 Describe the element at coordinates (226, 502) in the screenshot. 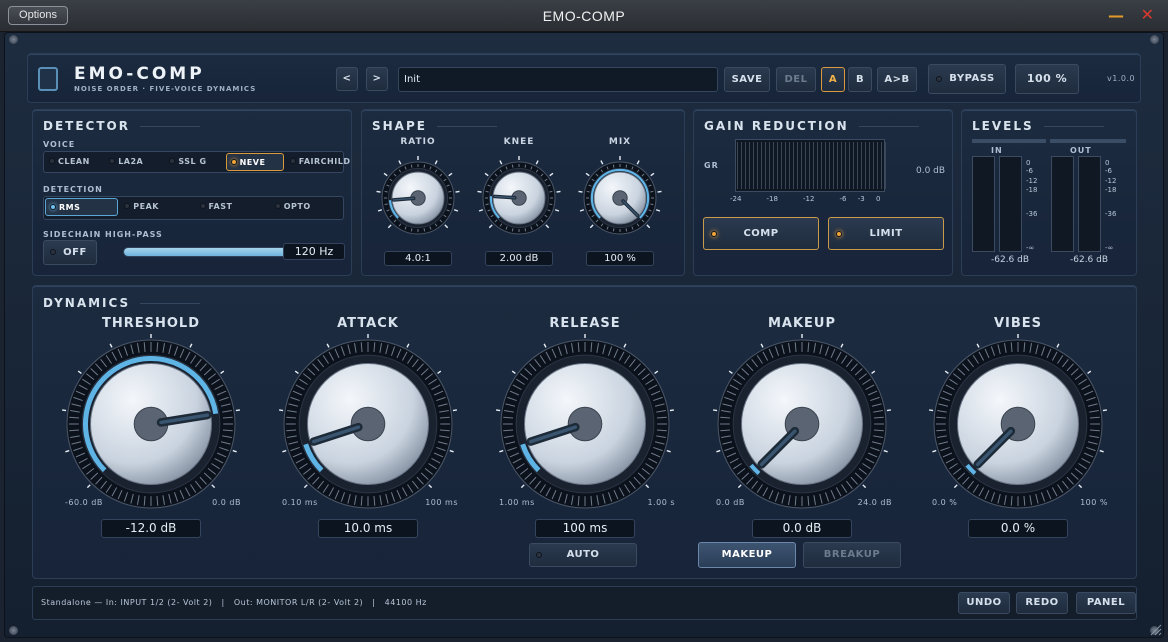

I see `range-max-threshold: 0.0 dB` at that location.